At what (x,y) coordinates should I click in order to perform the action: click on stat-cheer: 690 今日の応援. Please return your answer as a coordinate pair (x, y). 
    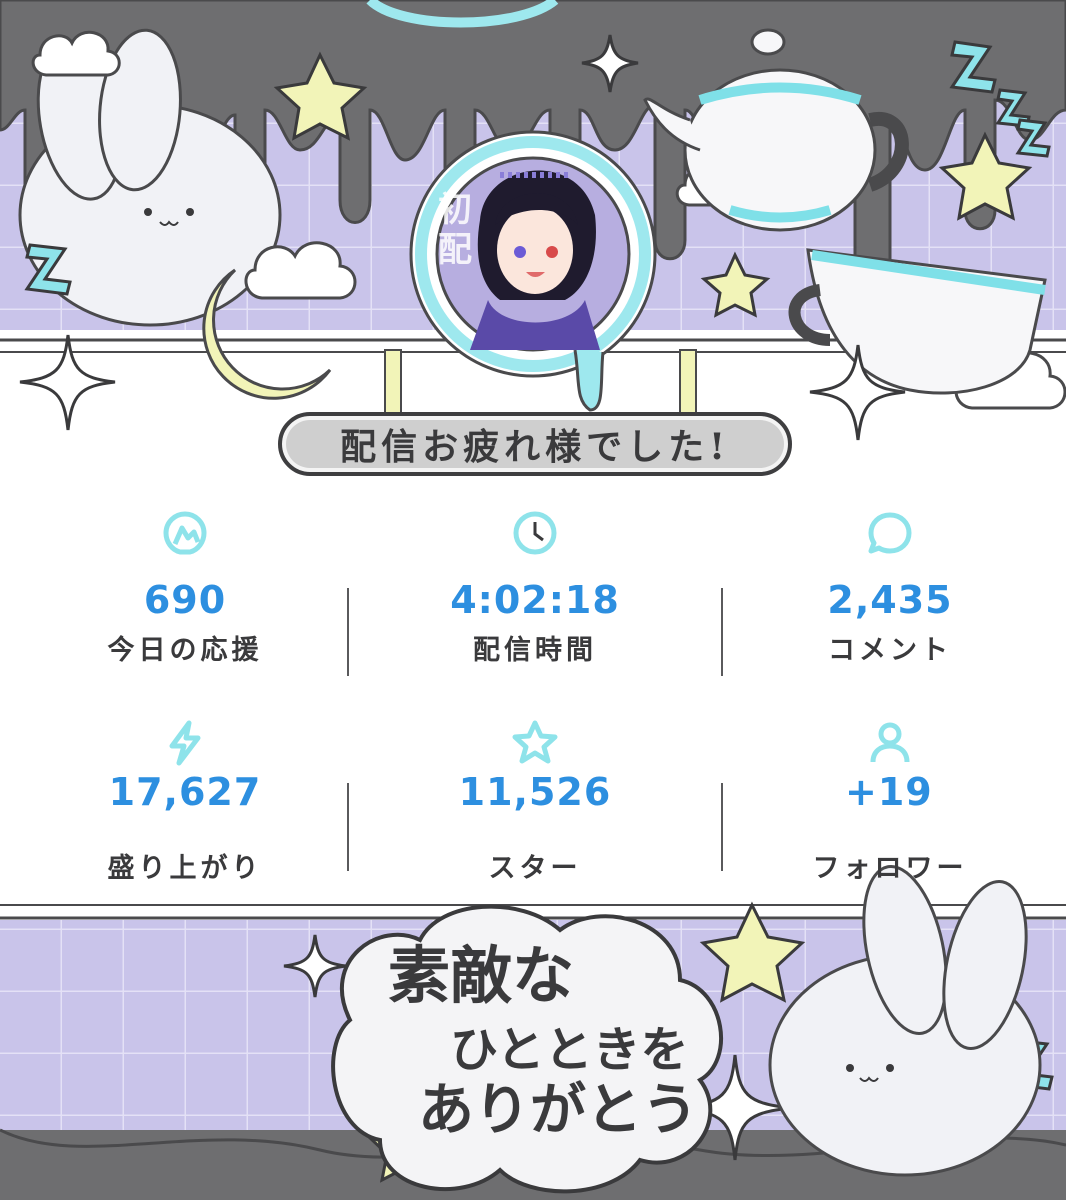
    Looking at the image, I should click on (185, 587).